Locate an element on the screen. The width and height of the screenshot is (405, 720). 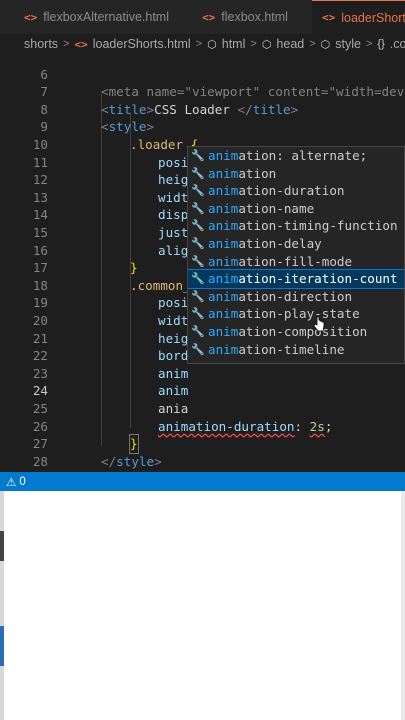
suggestion-rest: ation-name is located at coordinates (276, 208).